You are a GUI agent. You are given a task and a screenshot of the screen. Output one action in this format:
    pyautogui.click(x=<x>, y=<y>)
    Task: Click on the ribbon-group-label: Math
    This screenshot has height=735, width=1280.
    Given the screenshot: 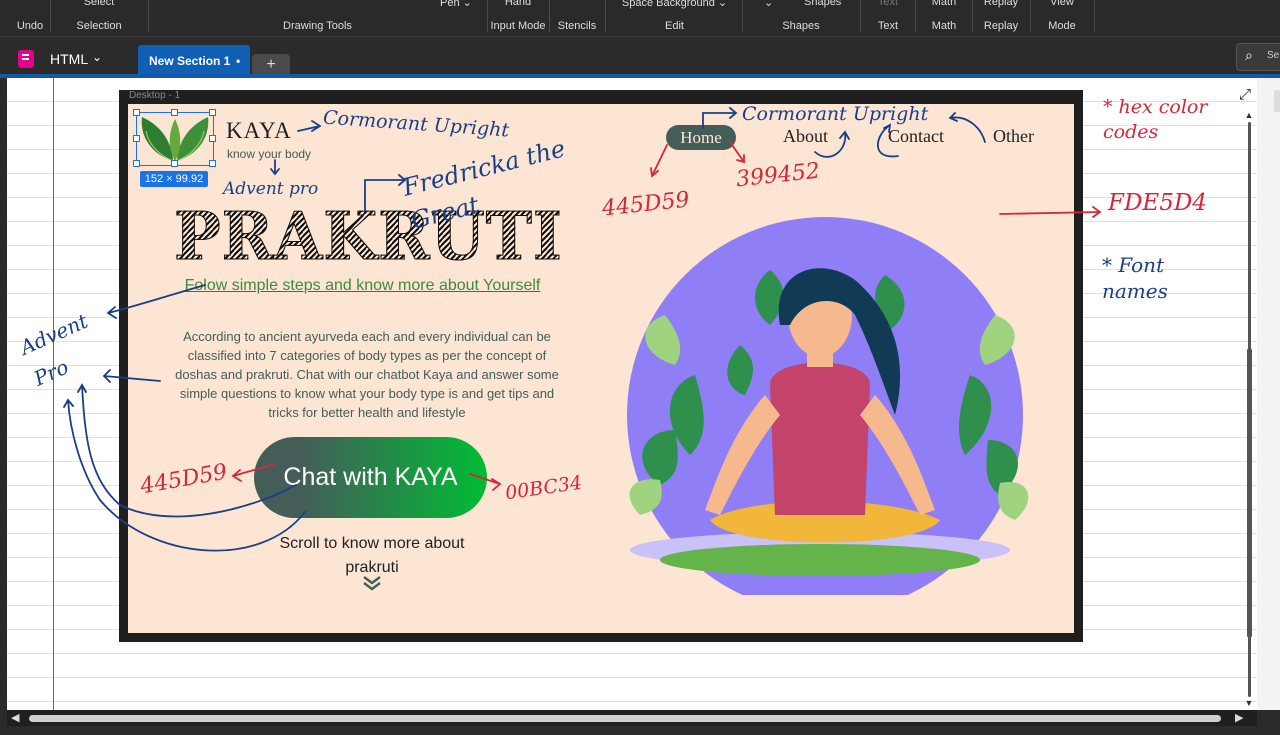 What is the action you would take?
    pyautogui.click(x=944, y=26)
    